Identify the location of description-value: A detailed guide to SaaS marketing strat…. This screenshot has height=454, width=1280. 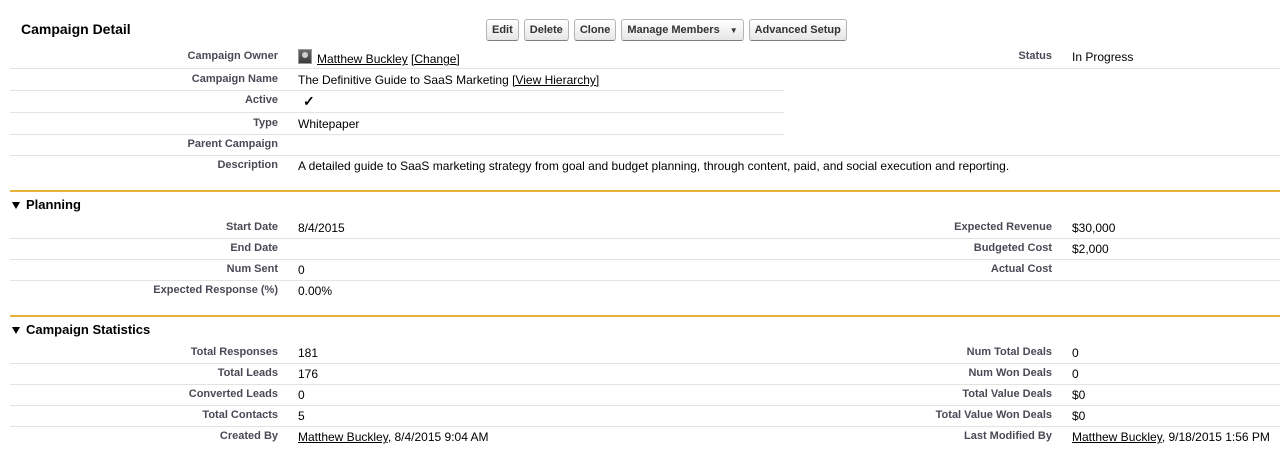
(654, 166).